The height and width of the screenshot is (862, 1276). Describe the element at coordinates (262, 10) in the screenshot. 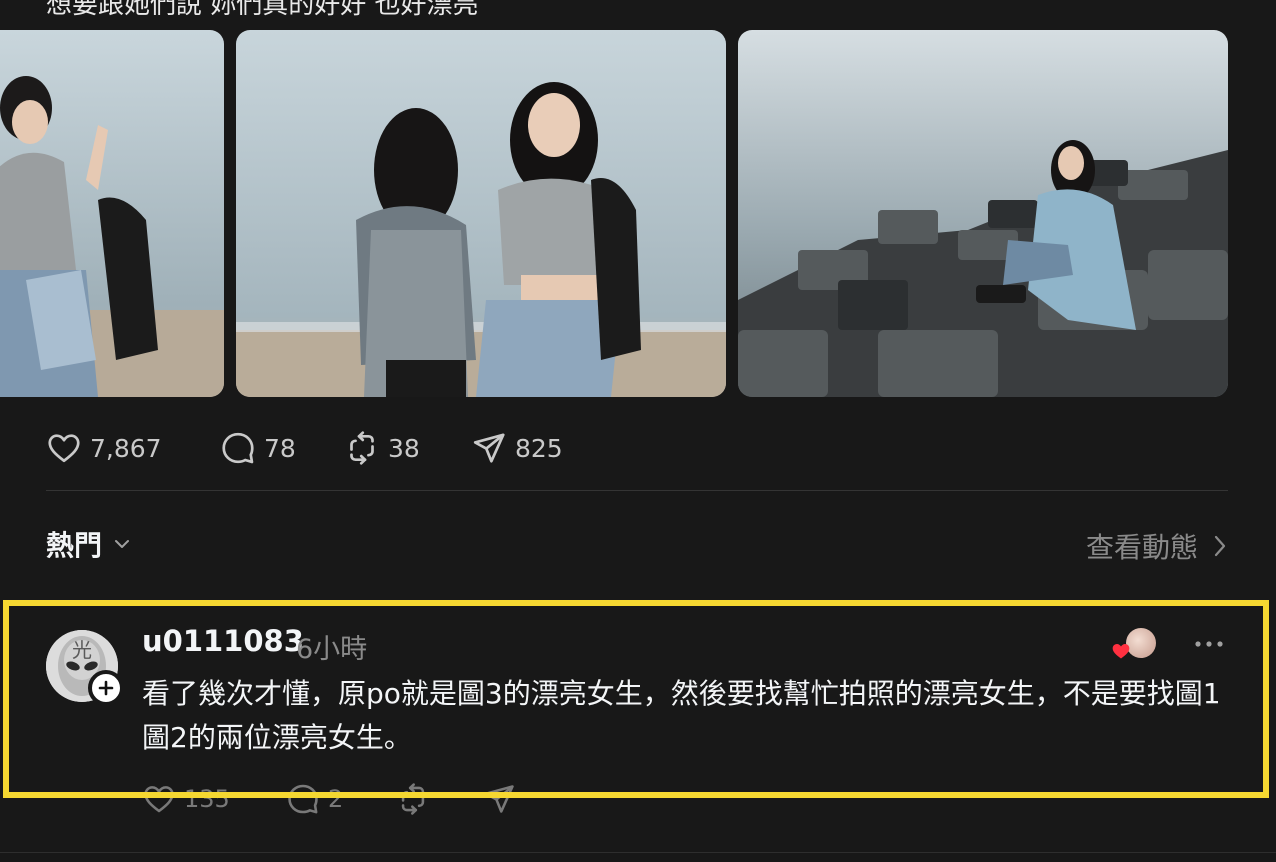

I see `post-caption: 想要跟她們說 妳們真的好好 也好漂亮` at that location.